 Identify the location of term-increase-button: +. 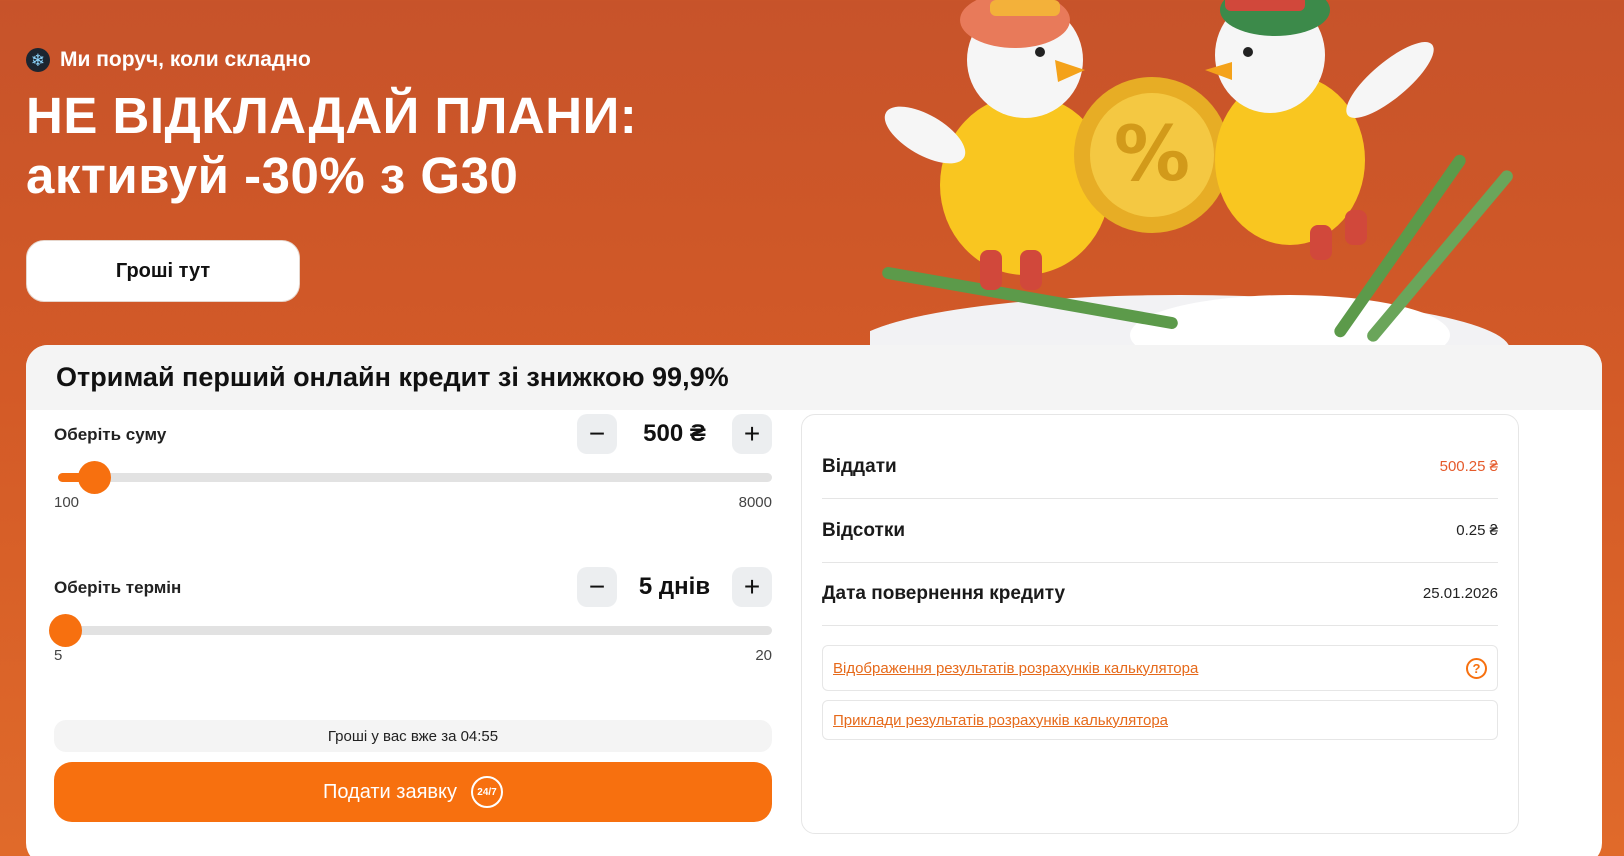
(752, 587).